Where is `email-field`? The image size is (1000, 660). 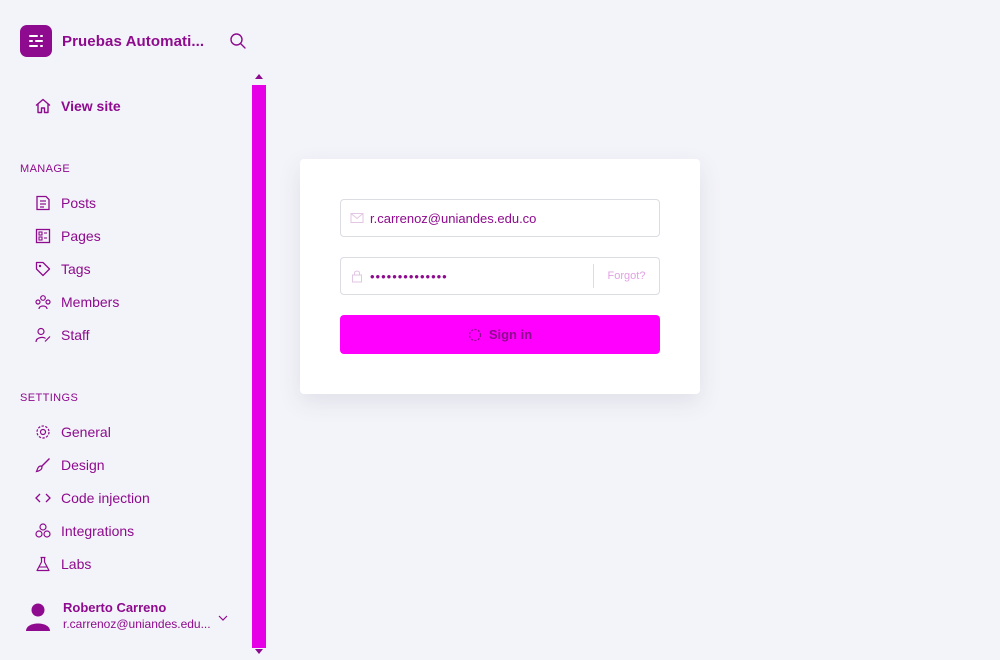
email-field is located at coordinates (500, 218).